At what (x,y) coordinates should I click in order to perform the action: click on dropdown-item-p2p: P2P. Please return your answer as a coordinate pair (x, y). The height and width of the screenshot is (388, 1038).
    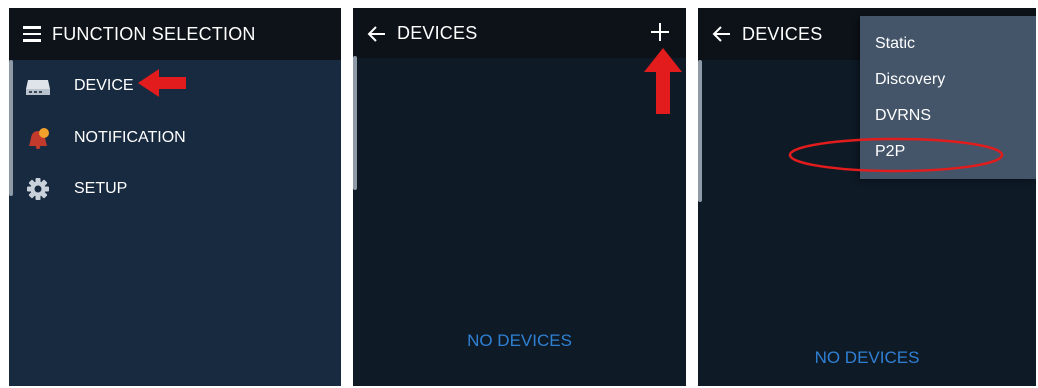
    Looking at the image, I should click on (890, 152).